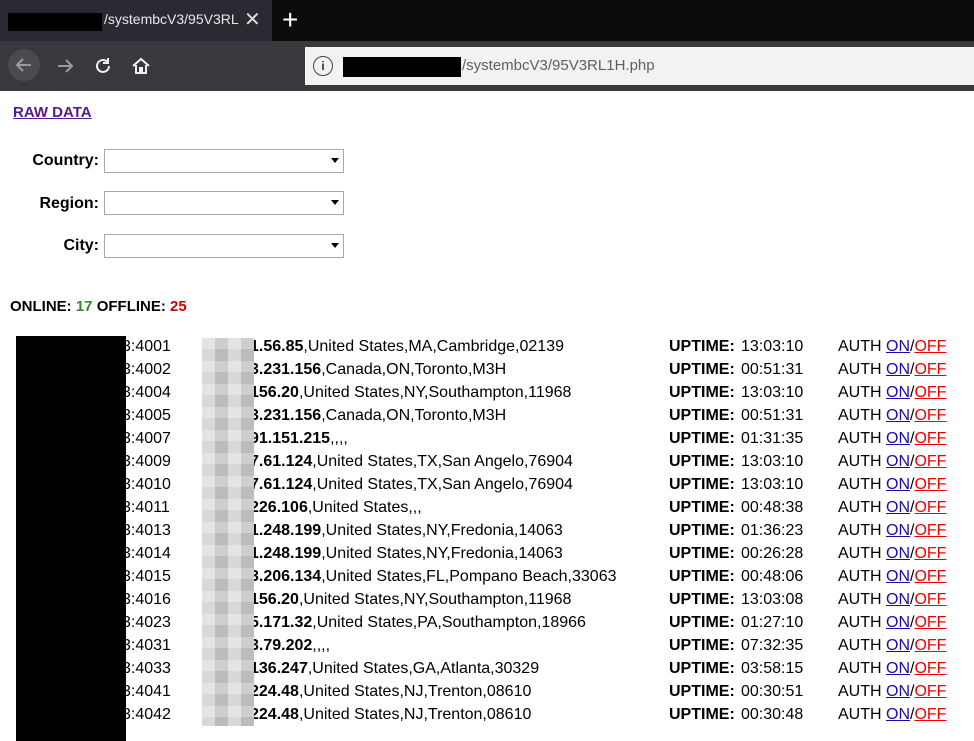 This screenshot has width=974, height=741. What do you see at coordinates (146, 461) in the screenshot?
I see `bot-port: 3:4009` at bounding box center [146, 461].